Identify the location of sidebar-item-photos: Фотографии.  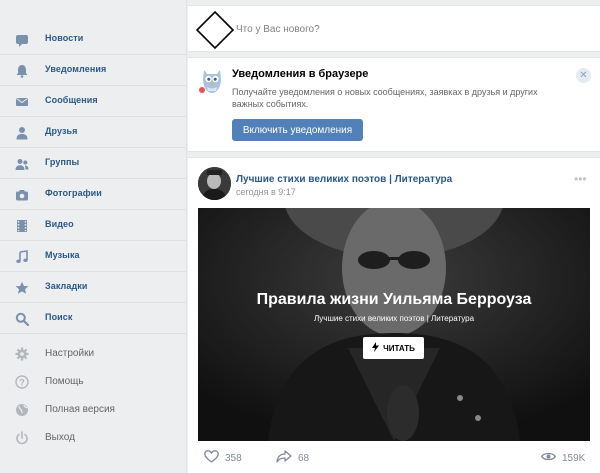
(93, 194).